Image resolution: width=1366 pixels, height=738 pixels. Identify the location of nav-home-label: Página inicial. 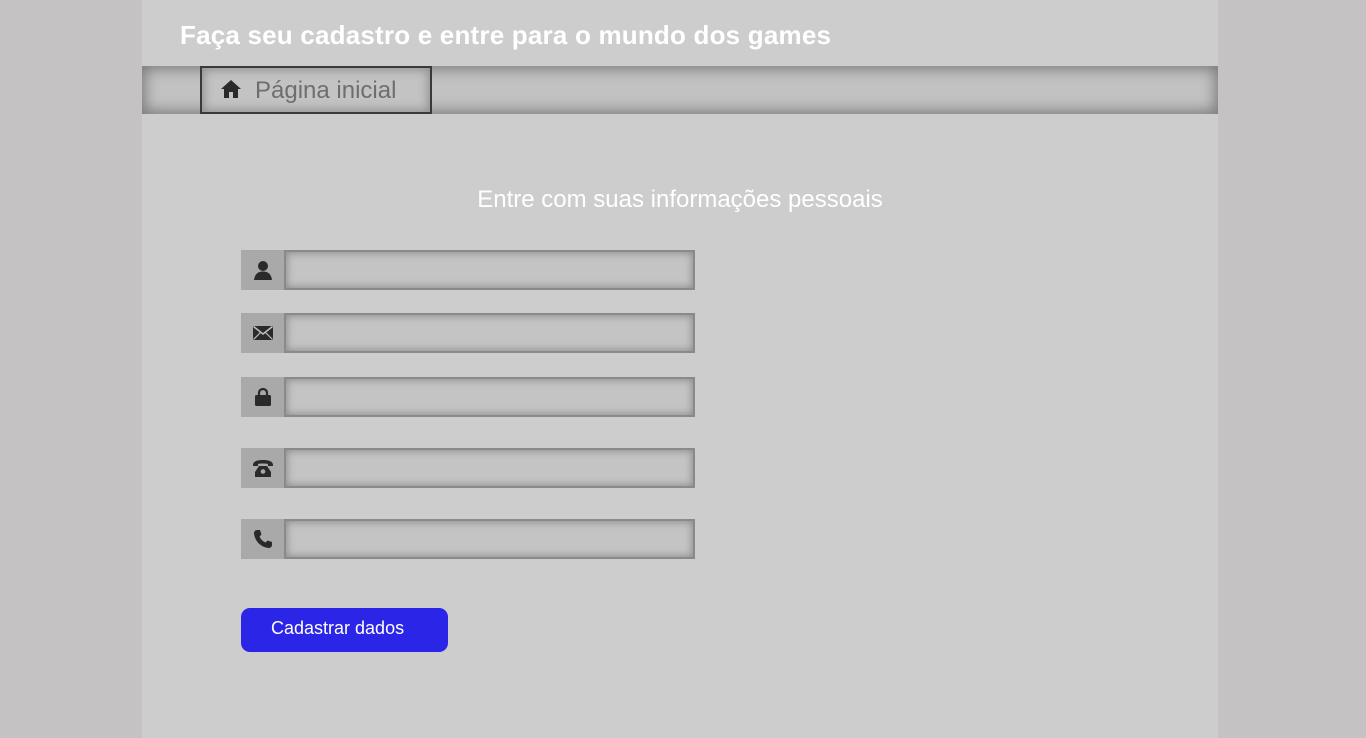
(326, 90).